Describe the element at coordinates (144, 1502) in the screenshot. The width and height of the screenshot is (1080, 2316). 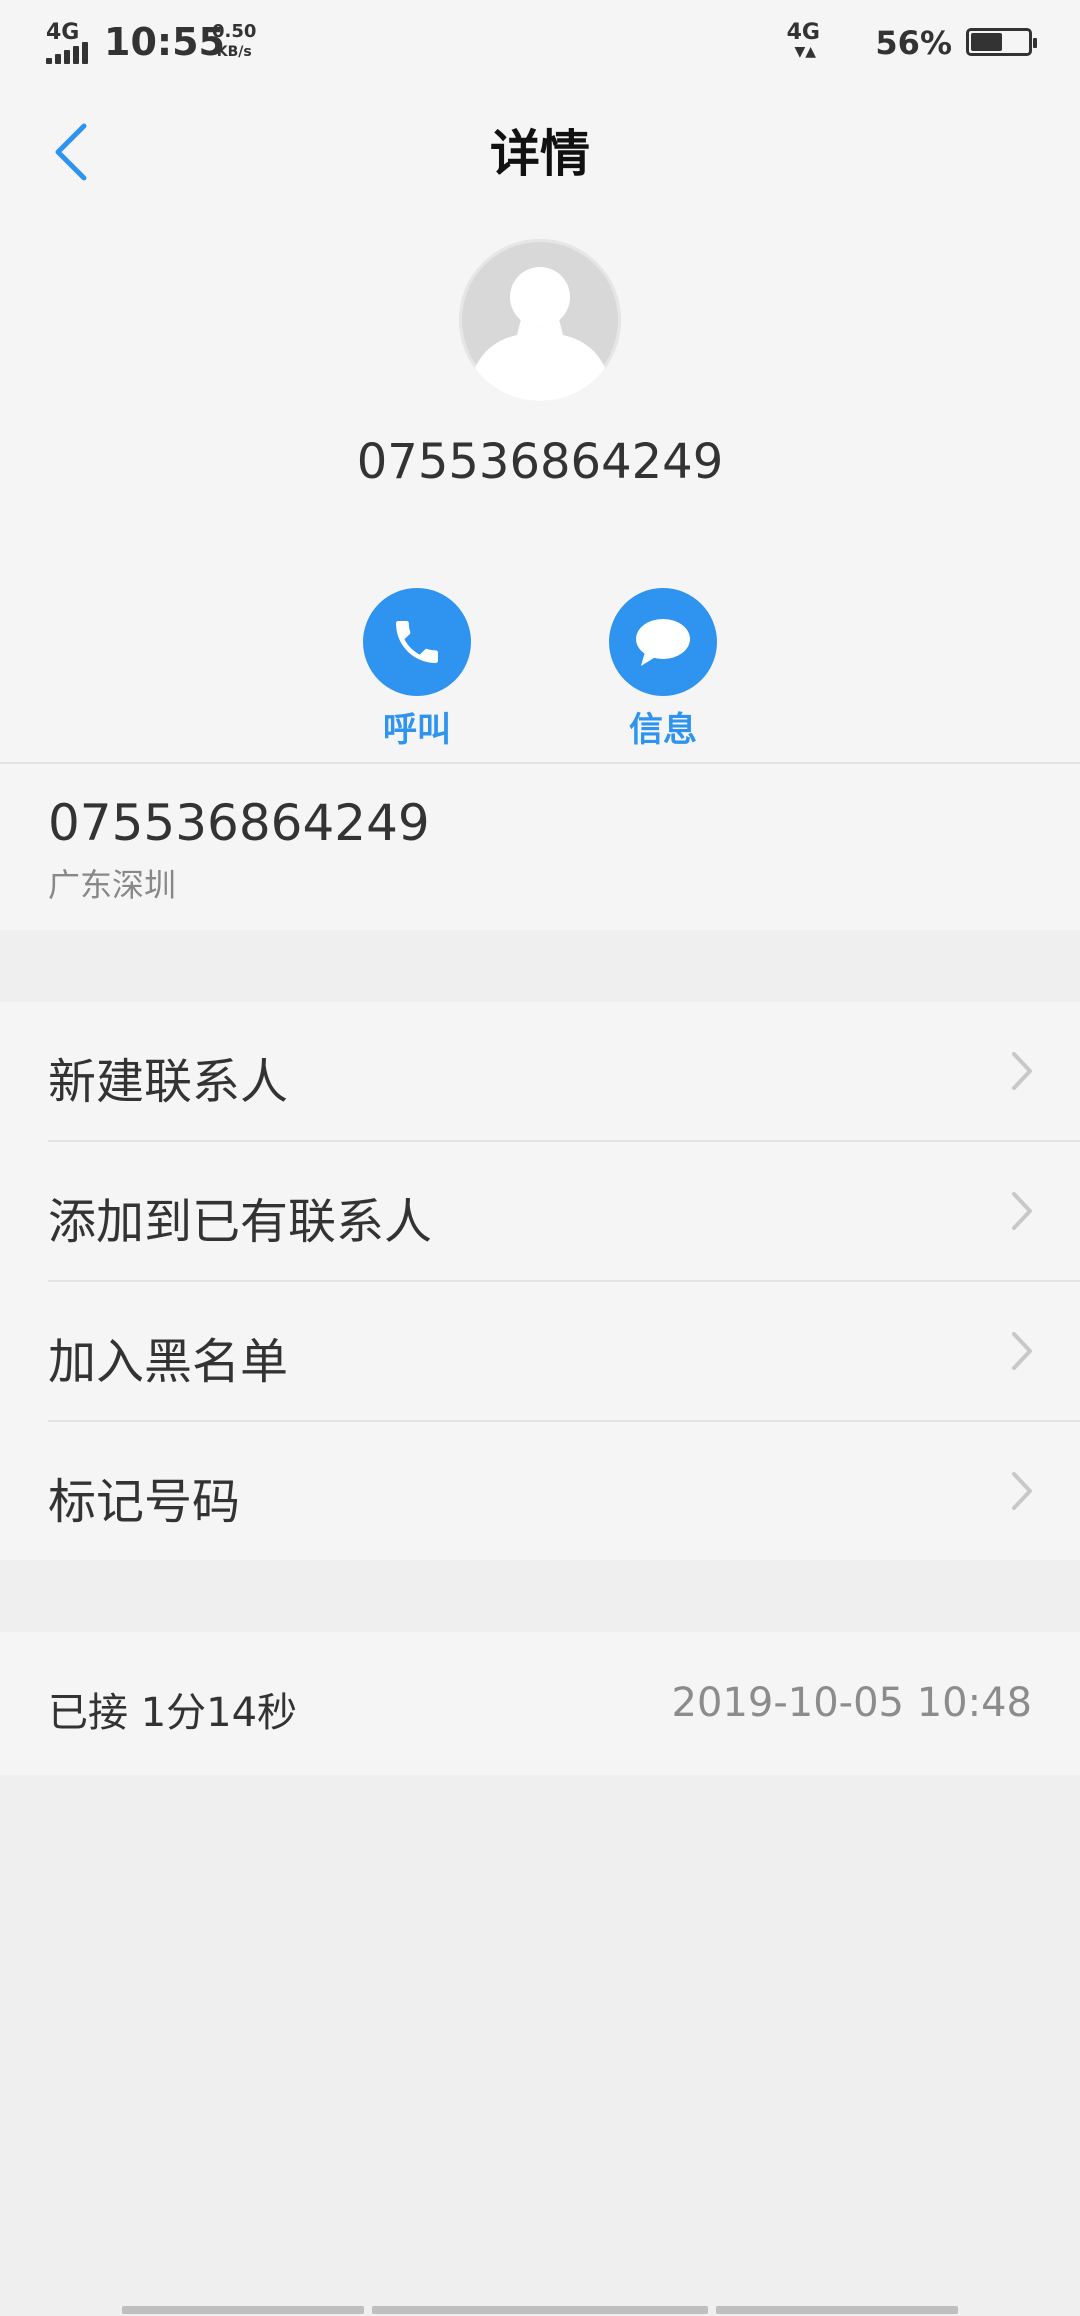
I see `menu-item-label: 标记号码` at that location.